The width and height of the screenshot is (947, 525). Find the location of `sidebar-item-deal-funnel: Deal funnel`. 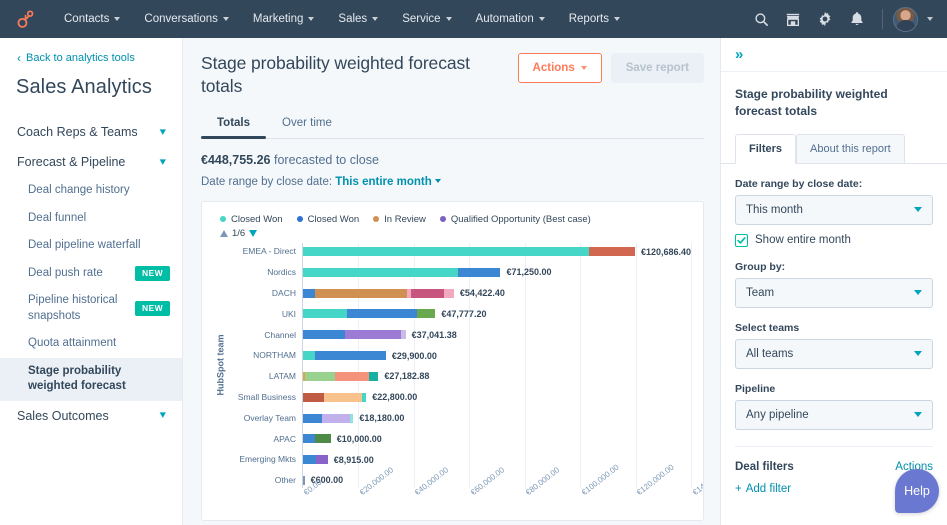

sidebar-item-deal-funnel: Deal funnel is located at coordinates (91, 219).